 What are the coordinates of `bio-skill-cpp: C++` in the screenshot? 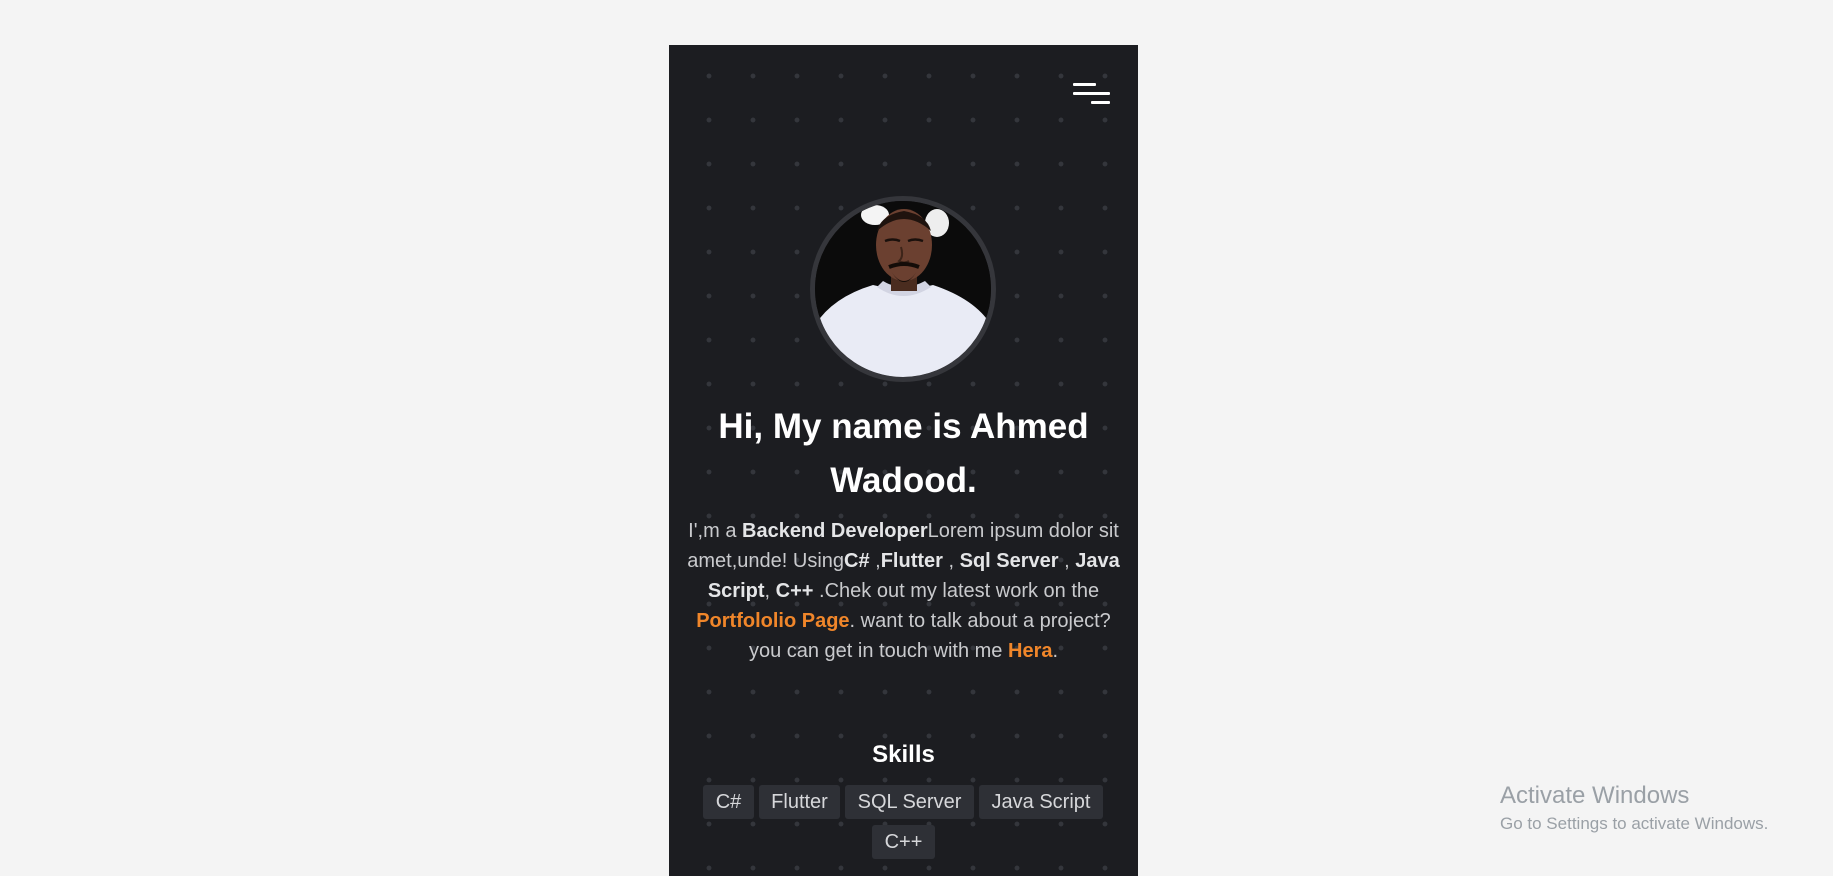 It's located at (794, 591).